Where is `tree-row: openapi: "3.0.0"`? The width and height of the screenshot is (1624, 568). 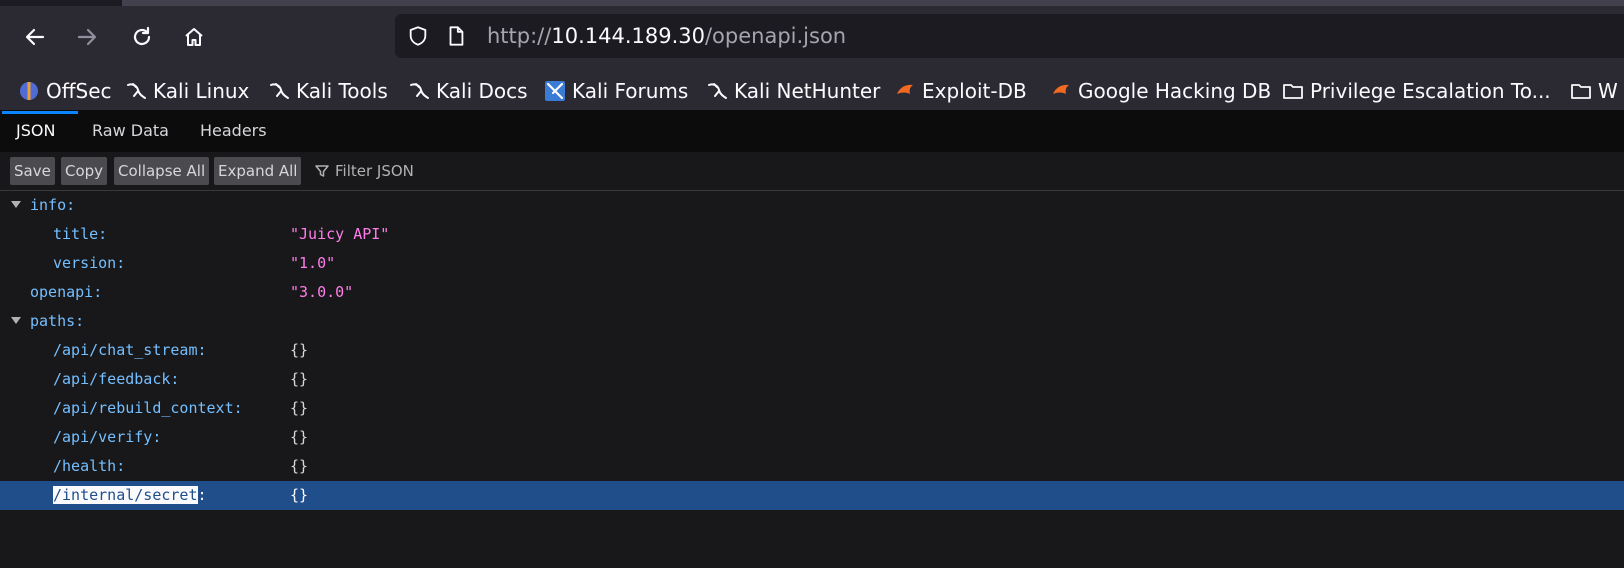
tree-row: openapi: "3.0.0" is located at coordinates (812, 292).